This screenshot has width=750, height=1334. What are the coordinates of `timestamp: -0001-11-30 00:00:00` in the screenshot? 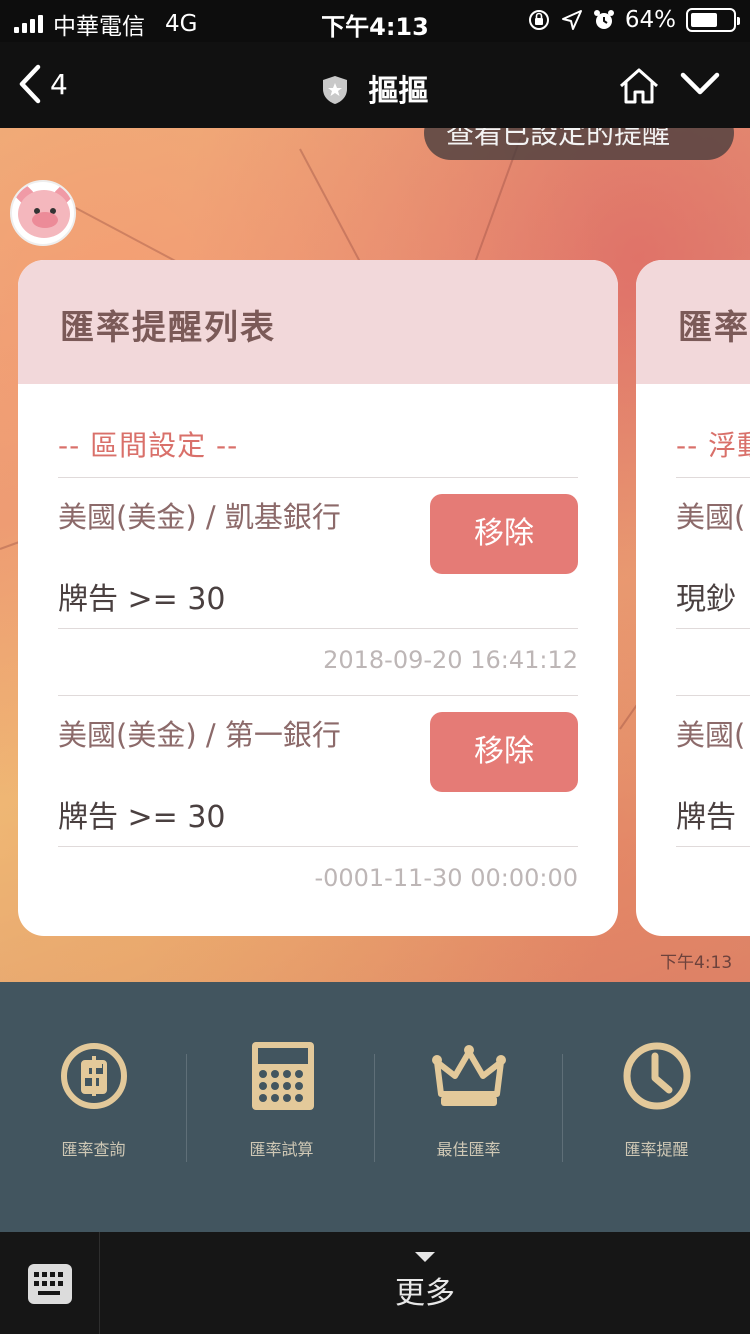 It's located at (446, 878).